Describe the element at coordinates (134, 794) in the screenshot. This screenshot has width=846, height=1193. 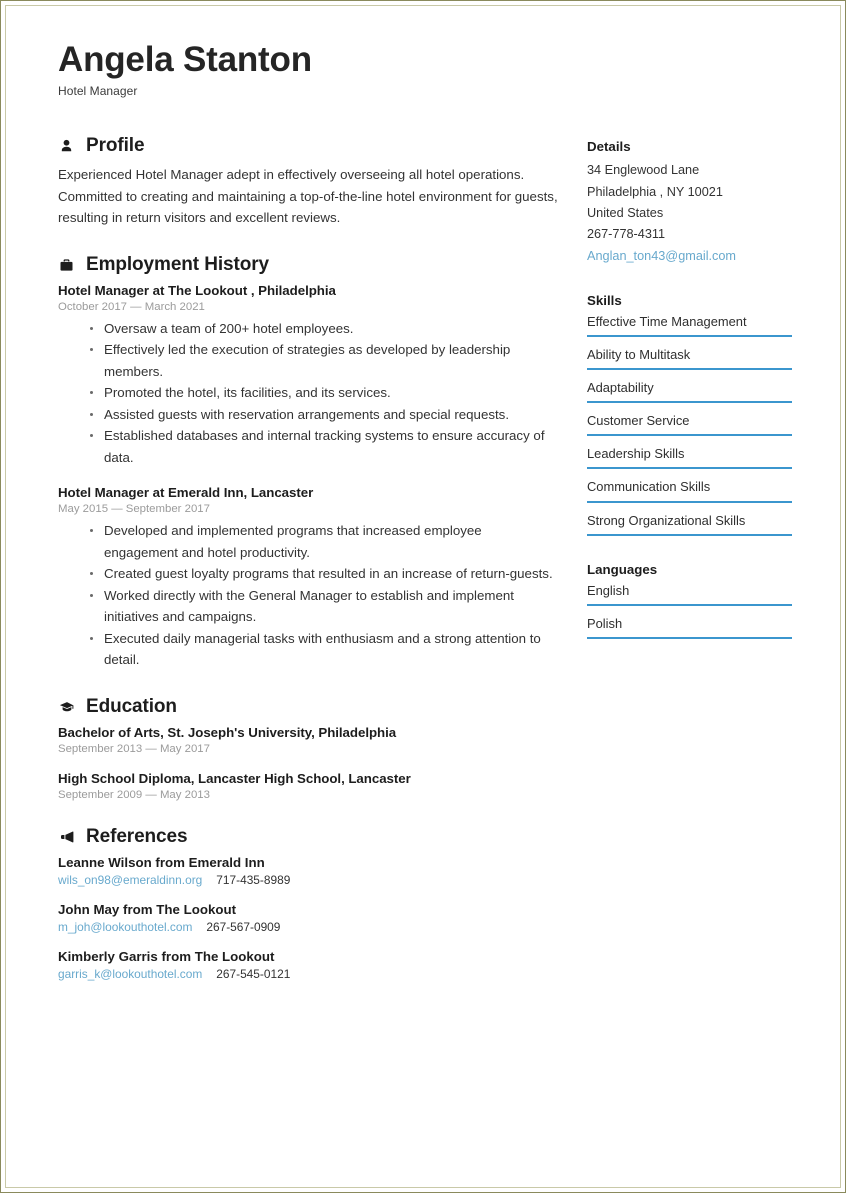
I see `education-entry-date: September 2009 — May 2013` at that location.